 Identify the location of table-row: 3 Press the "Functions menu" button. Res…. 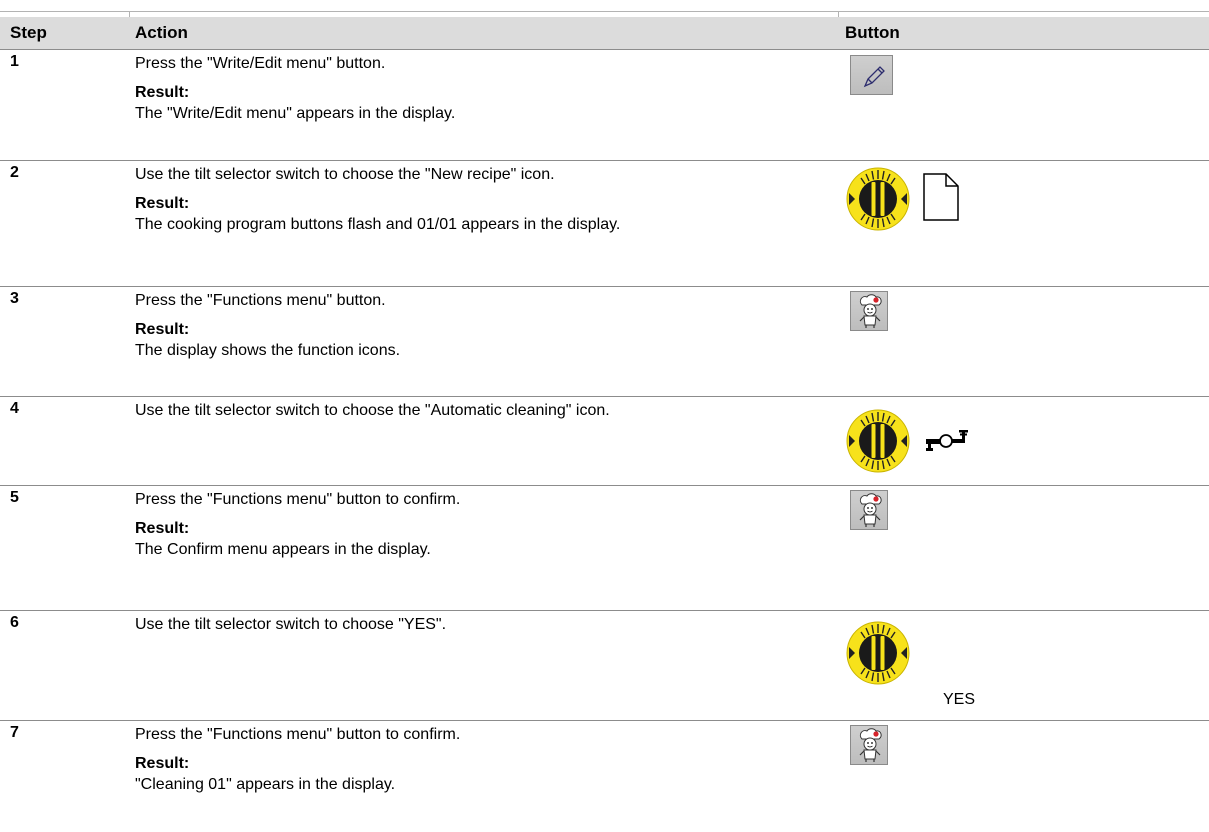
(604, 342).